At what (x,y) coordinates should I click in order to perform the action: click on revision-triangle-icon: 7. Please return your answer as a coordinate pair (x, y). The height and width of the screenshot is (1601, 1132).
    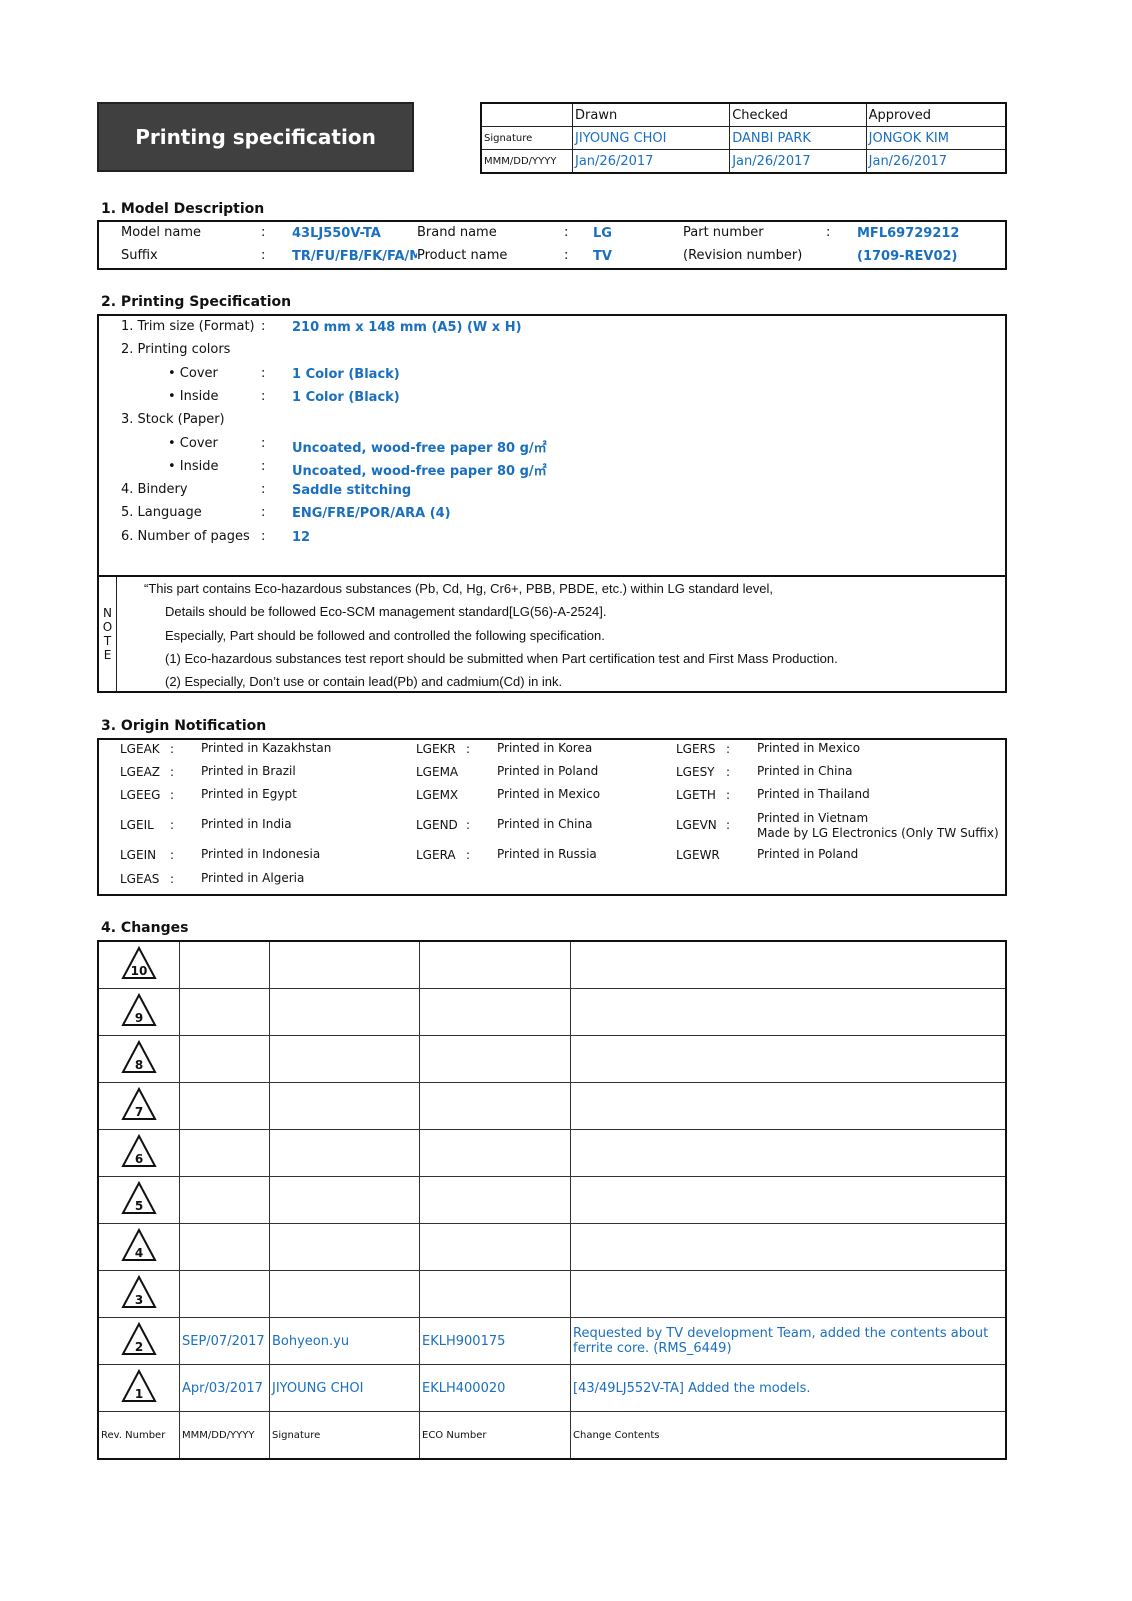
    Looking at the image, I should click on (139, 1104).